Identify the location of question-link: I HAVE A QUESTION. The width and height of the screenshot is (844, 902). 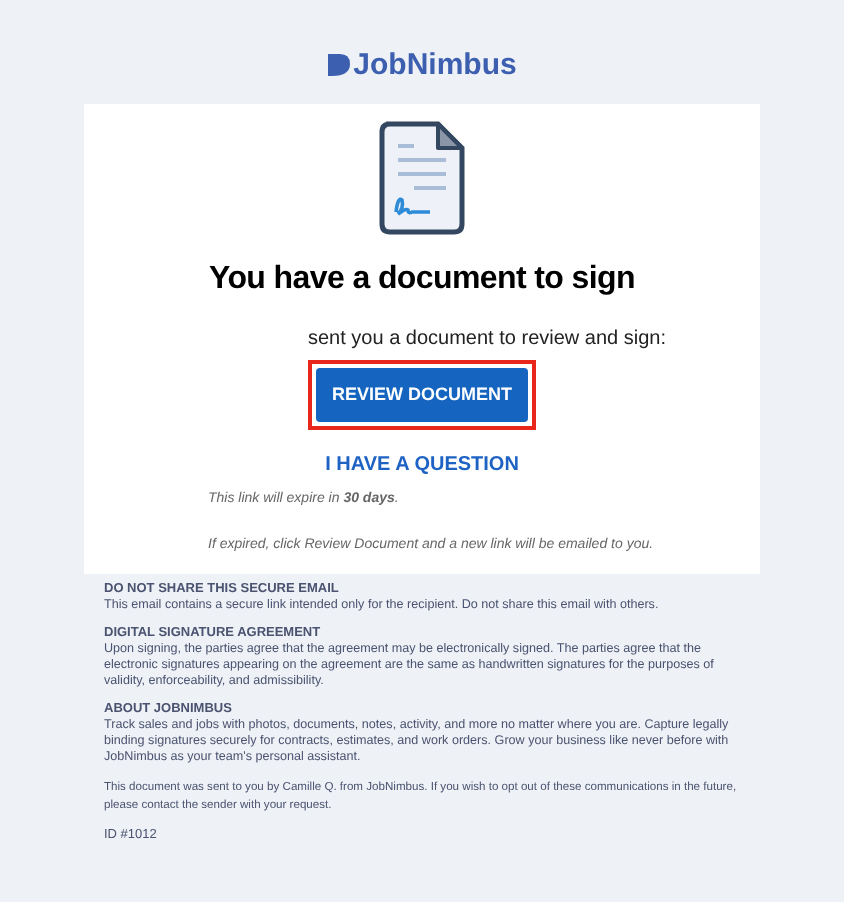
(422, 465).